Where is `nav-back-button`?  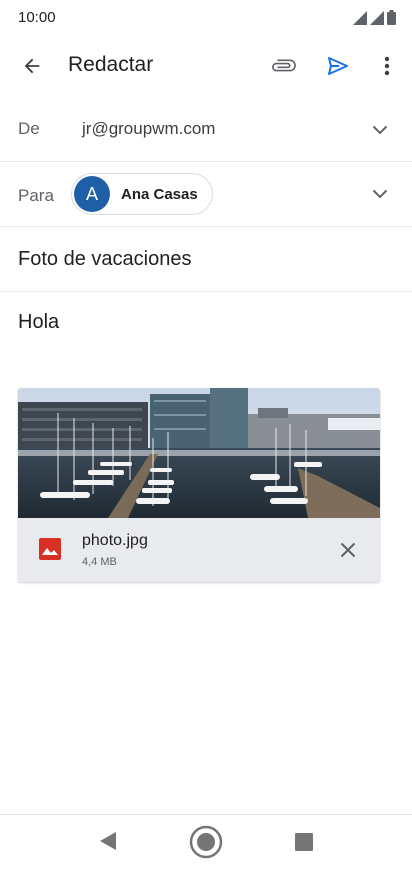
nav-back-button is located at coordinates (108, 841).